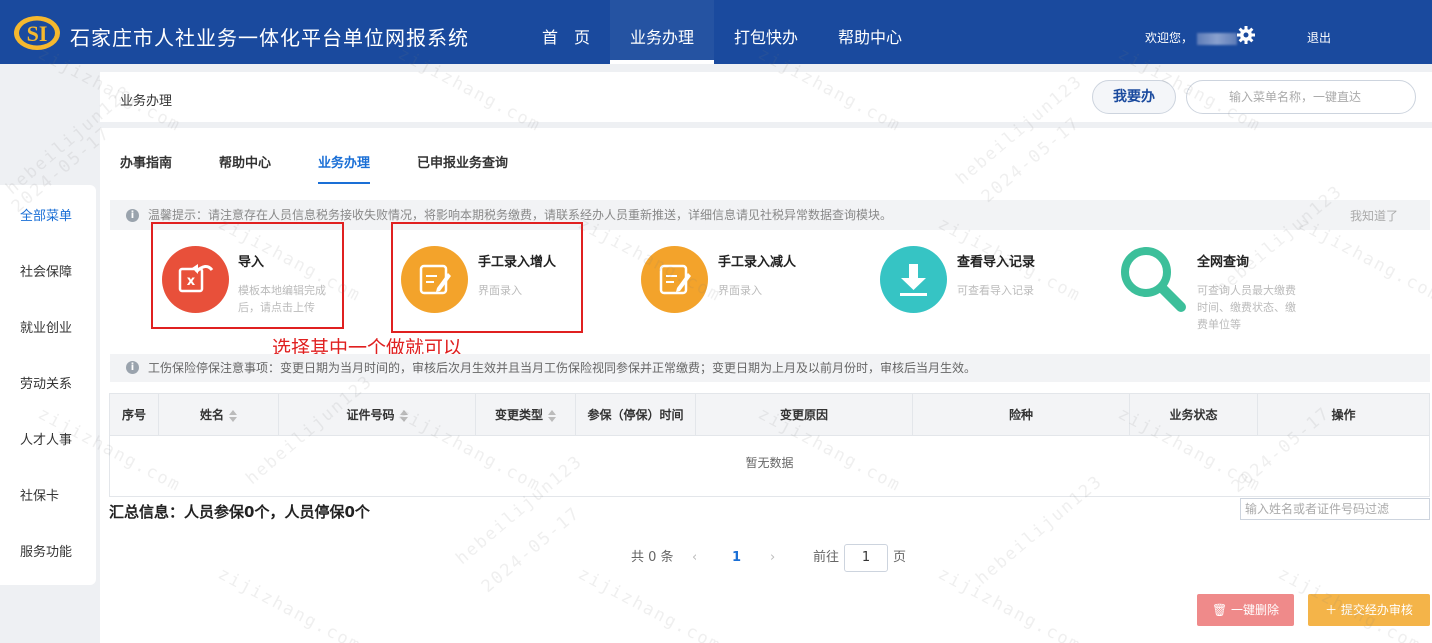 This screenshot has width=1432, height=643. I want to click on column-header-index: 序号, so click(134, 415).